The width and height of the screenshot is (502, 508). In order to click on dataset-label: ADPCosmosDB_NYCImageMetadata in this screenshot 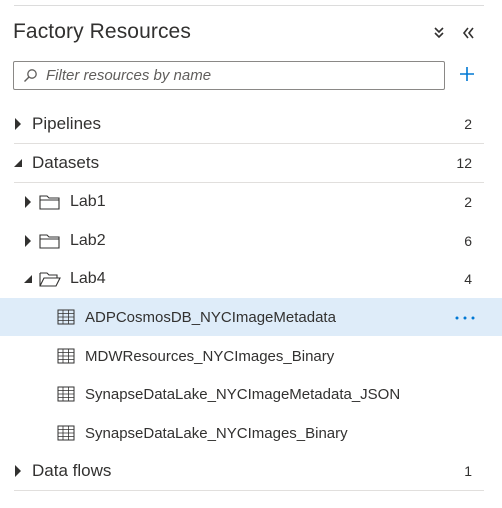, I will do `click(210, 317)`.